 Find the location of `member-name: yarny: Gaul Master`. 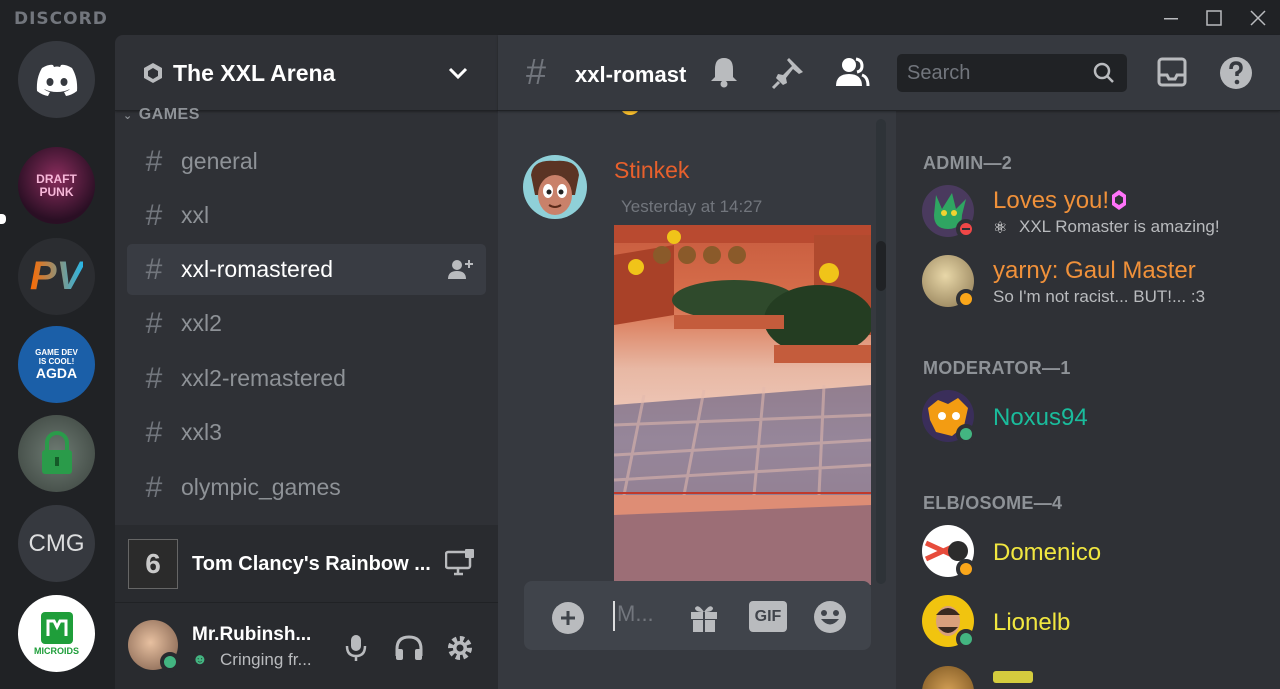

member-name: yarny: Gaul Master is located at coordinates (1094, 270).